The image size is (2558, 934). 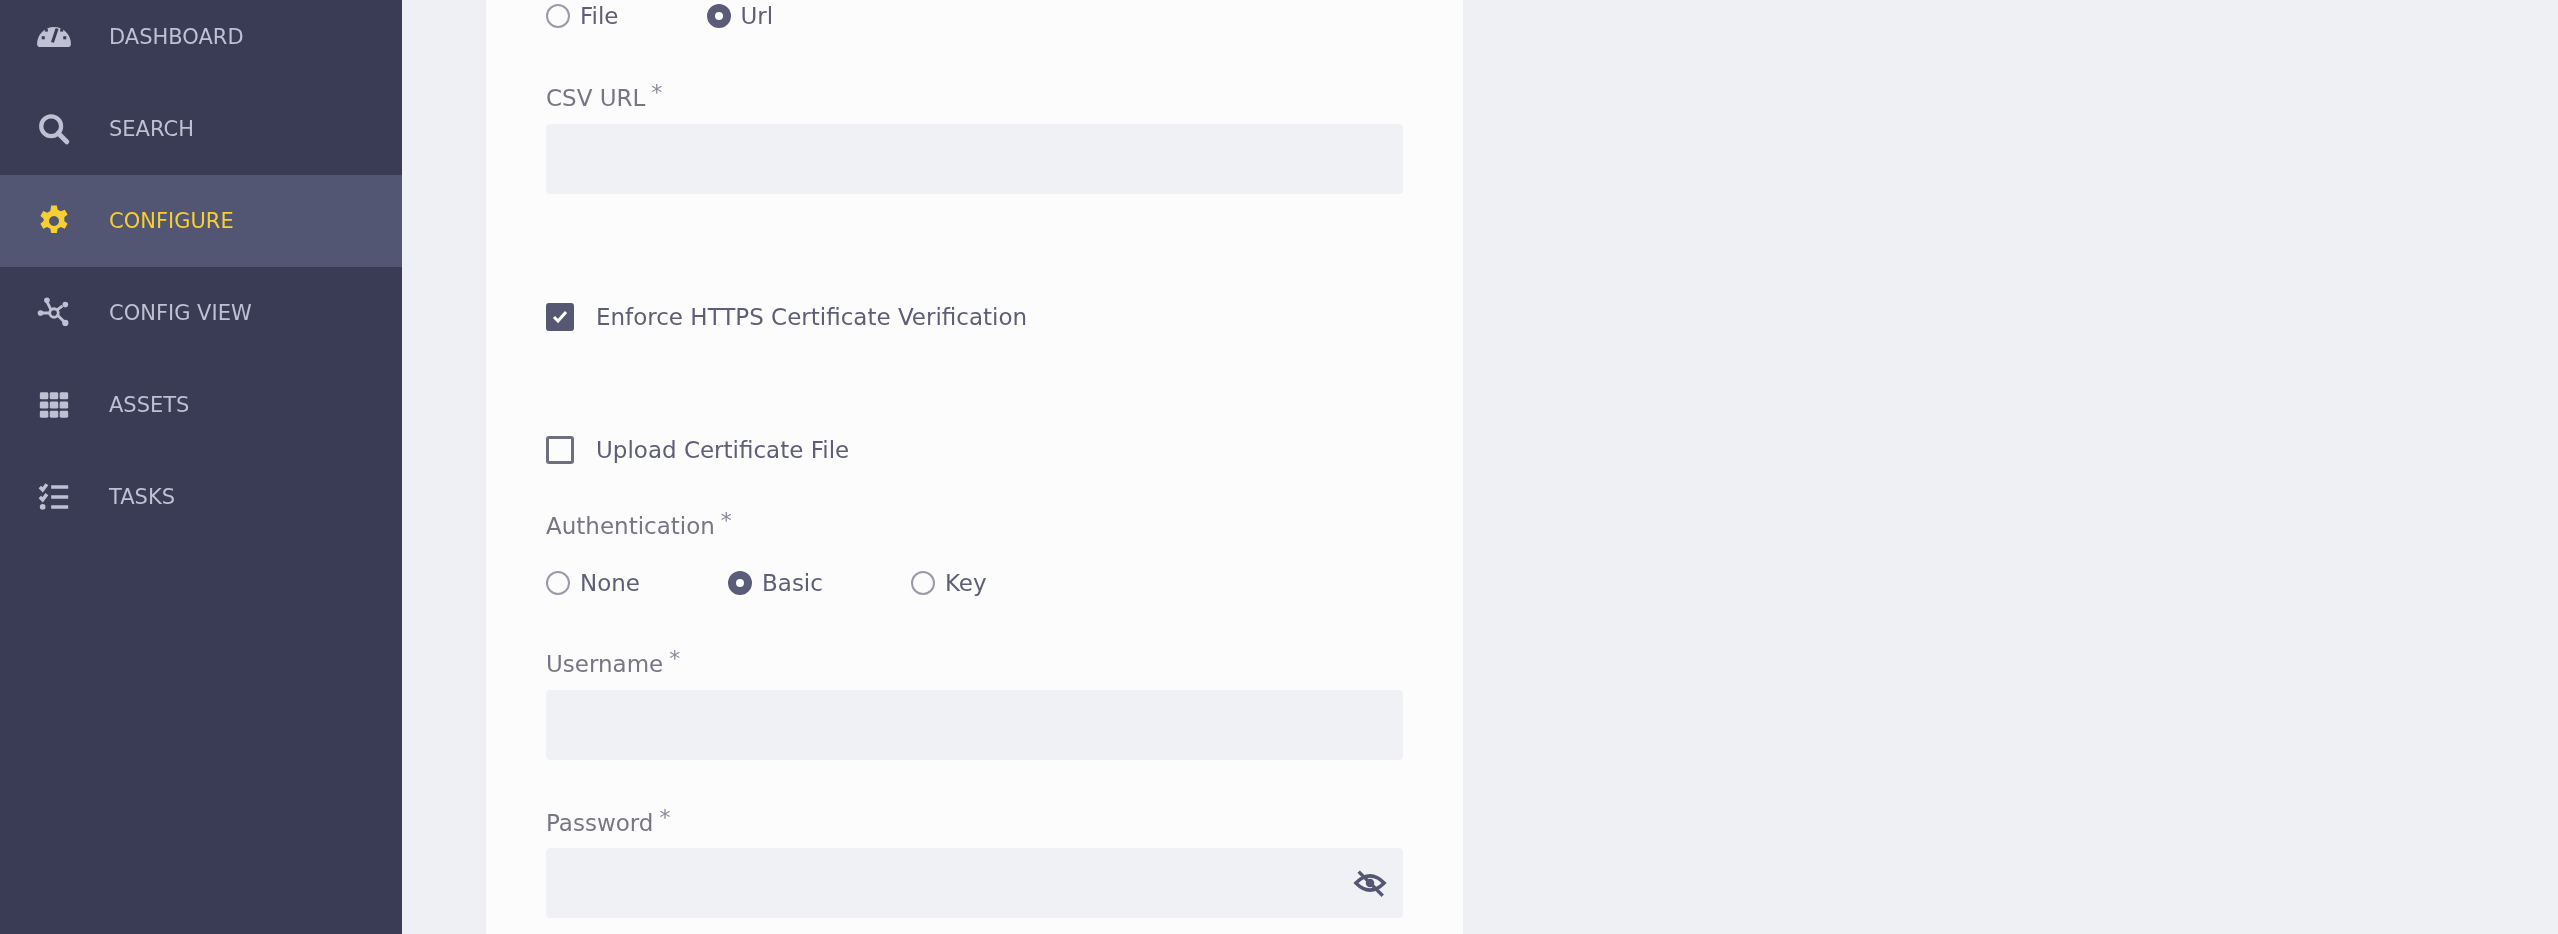 What do you see at coordinates (201, 313) in the screenshot?
I see `nav-item: CONFIG VIEW` at bounding box center [201, 313].